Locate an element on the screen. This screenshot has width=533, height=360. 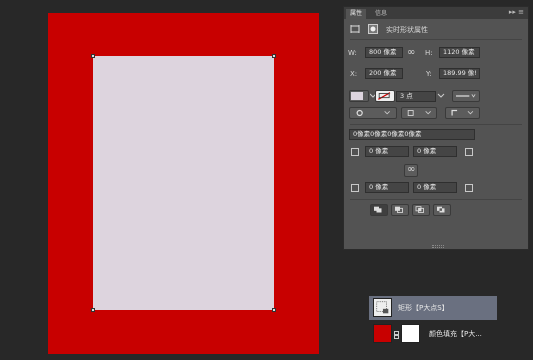
color-fill-thumbnail is located at coordinates (382, 333).